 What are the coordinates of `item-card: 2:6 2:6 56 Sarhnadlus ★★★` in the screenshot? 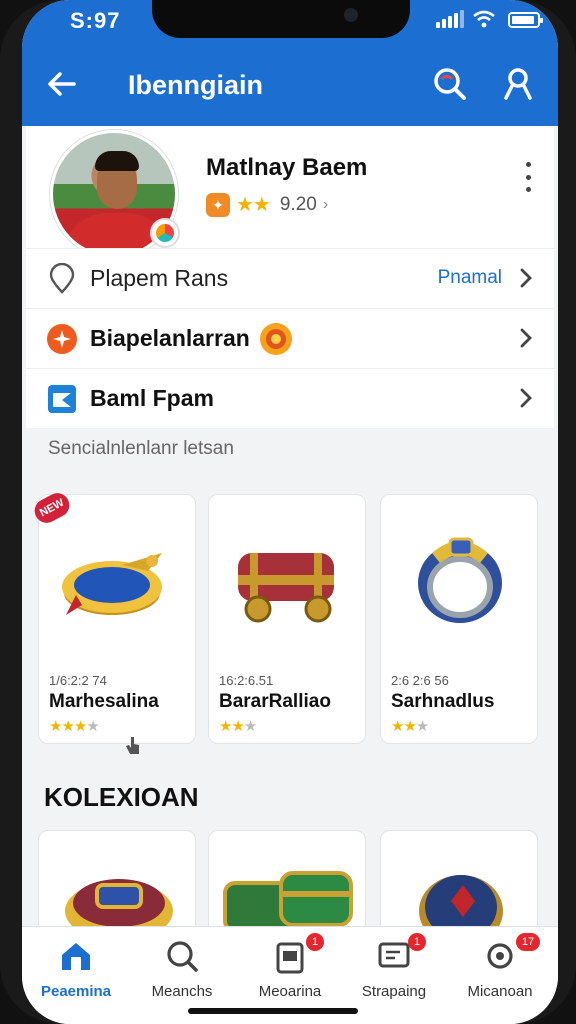 It's located at (459, 619).